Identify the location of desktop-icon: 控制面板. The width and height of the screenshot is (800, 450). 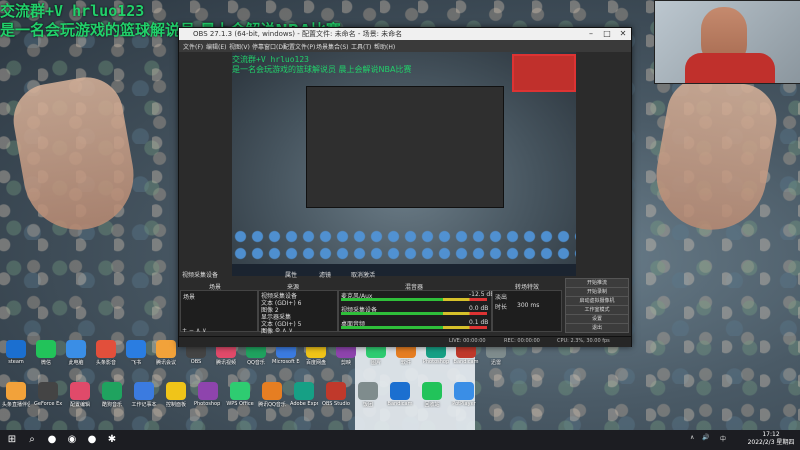
(176, 395).